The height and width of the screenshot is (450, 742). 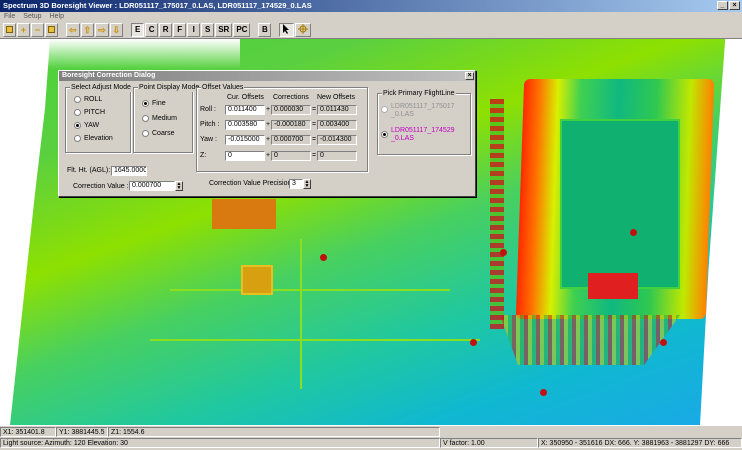 What do you see at coordinates (252, 183) in the screenshot?
I see `precision-label: Correction Value Precision :` at bounding box center [252, 183].